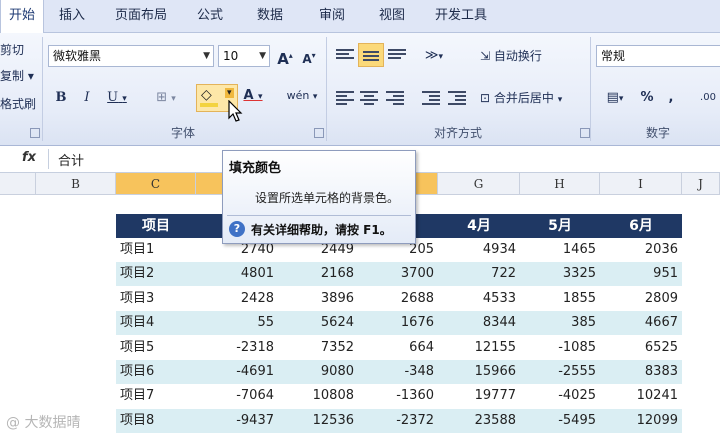  Describe the element at coordinates (332, 16) in the screenshot. I see `tab-review: 审阅` at that location.